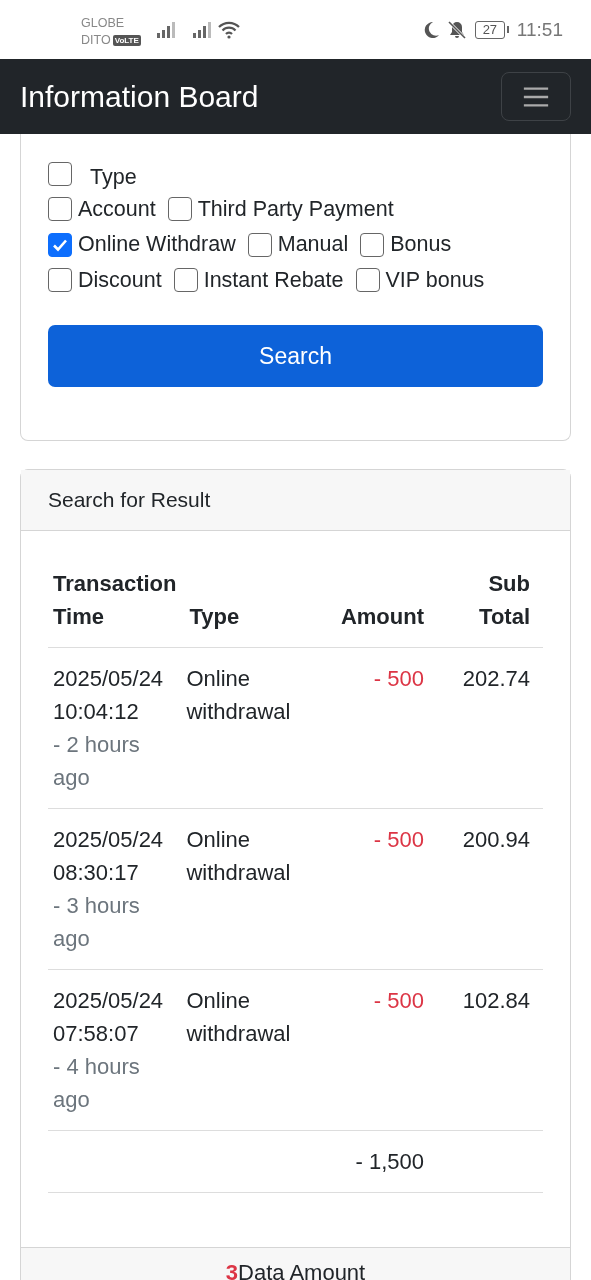  Describe the element at coordinates (97, 922) in the screenshot. I see `relative-time: - 3 hours ago` at that location.